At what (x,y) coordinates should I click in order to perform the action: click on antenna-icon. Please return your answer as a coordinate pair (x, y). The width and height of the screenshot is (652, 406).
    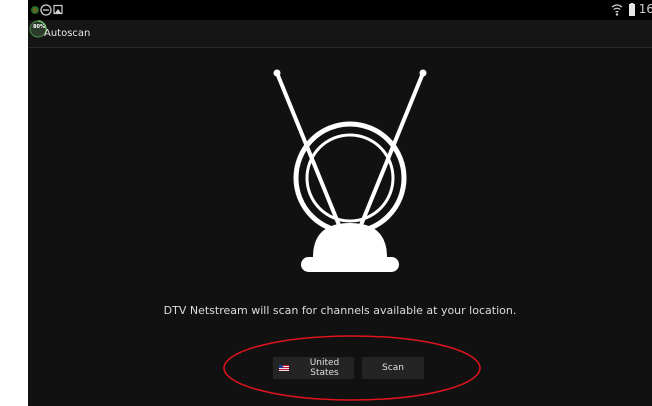
    Looking at the image, I should click on (350, 170).